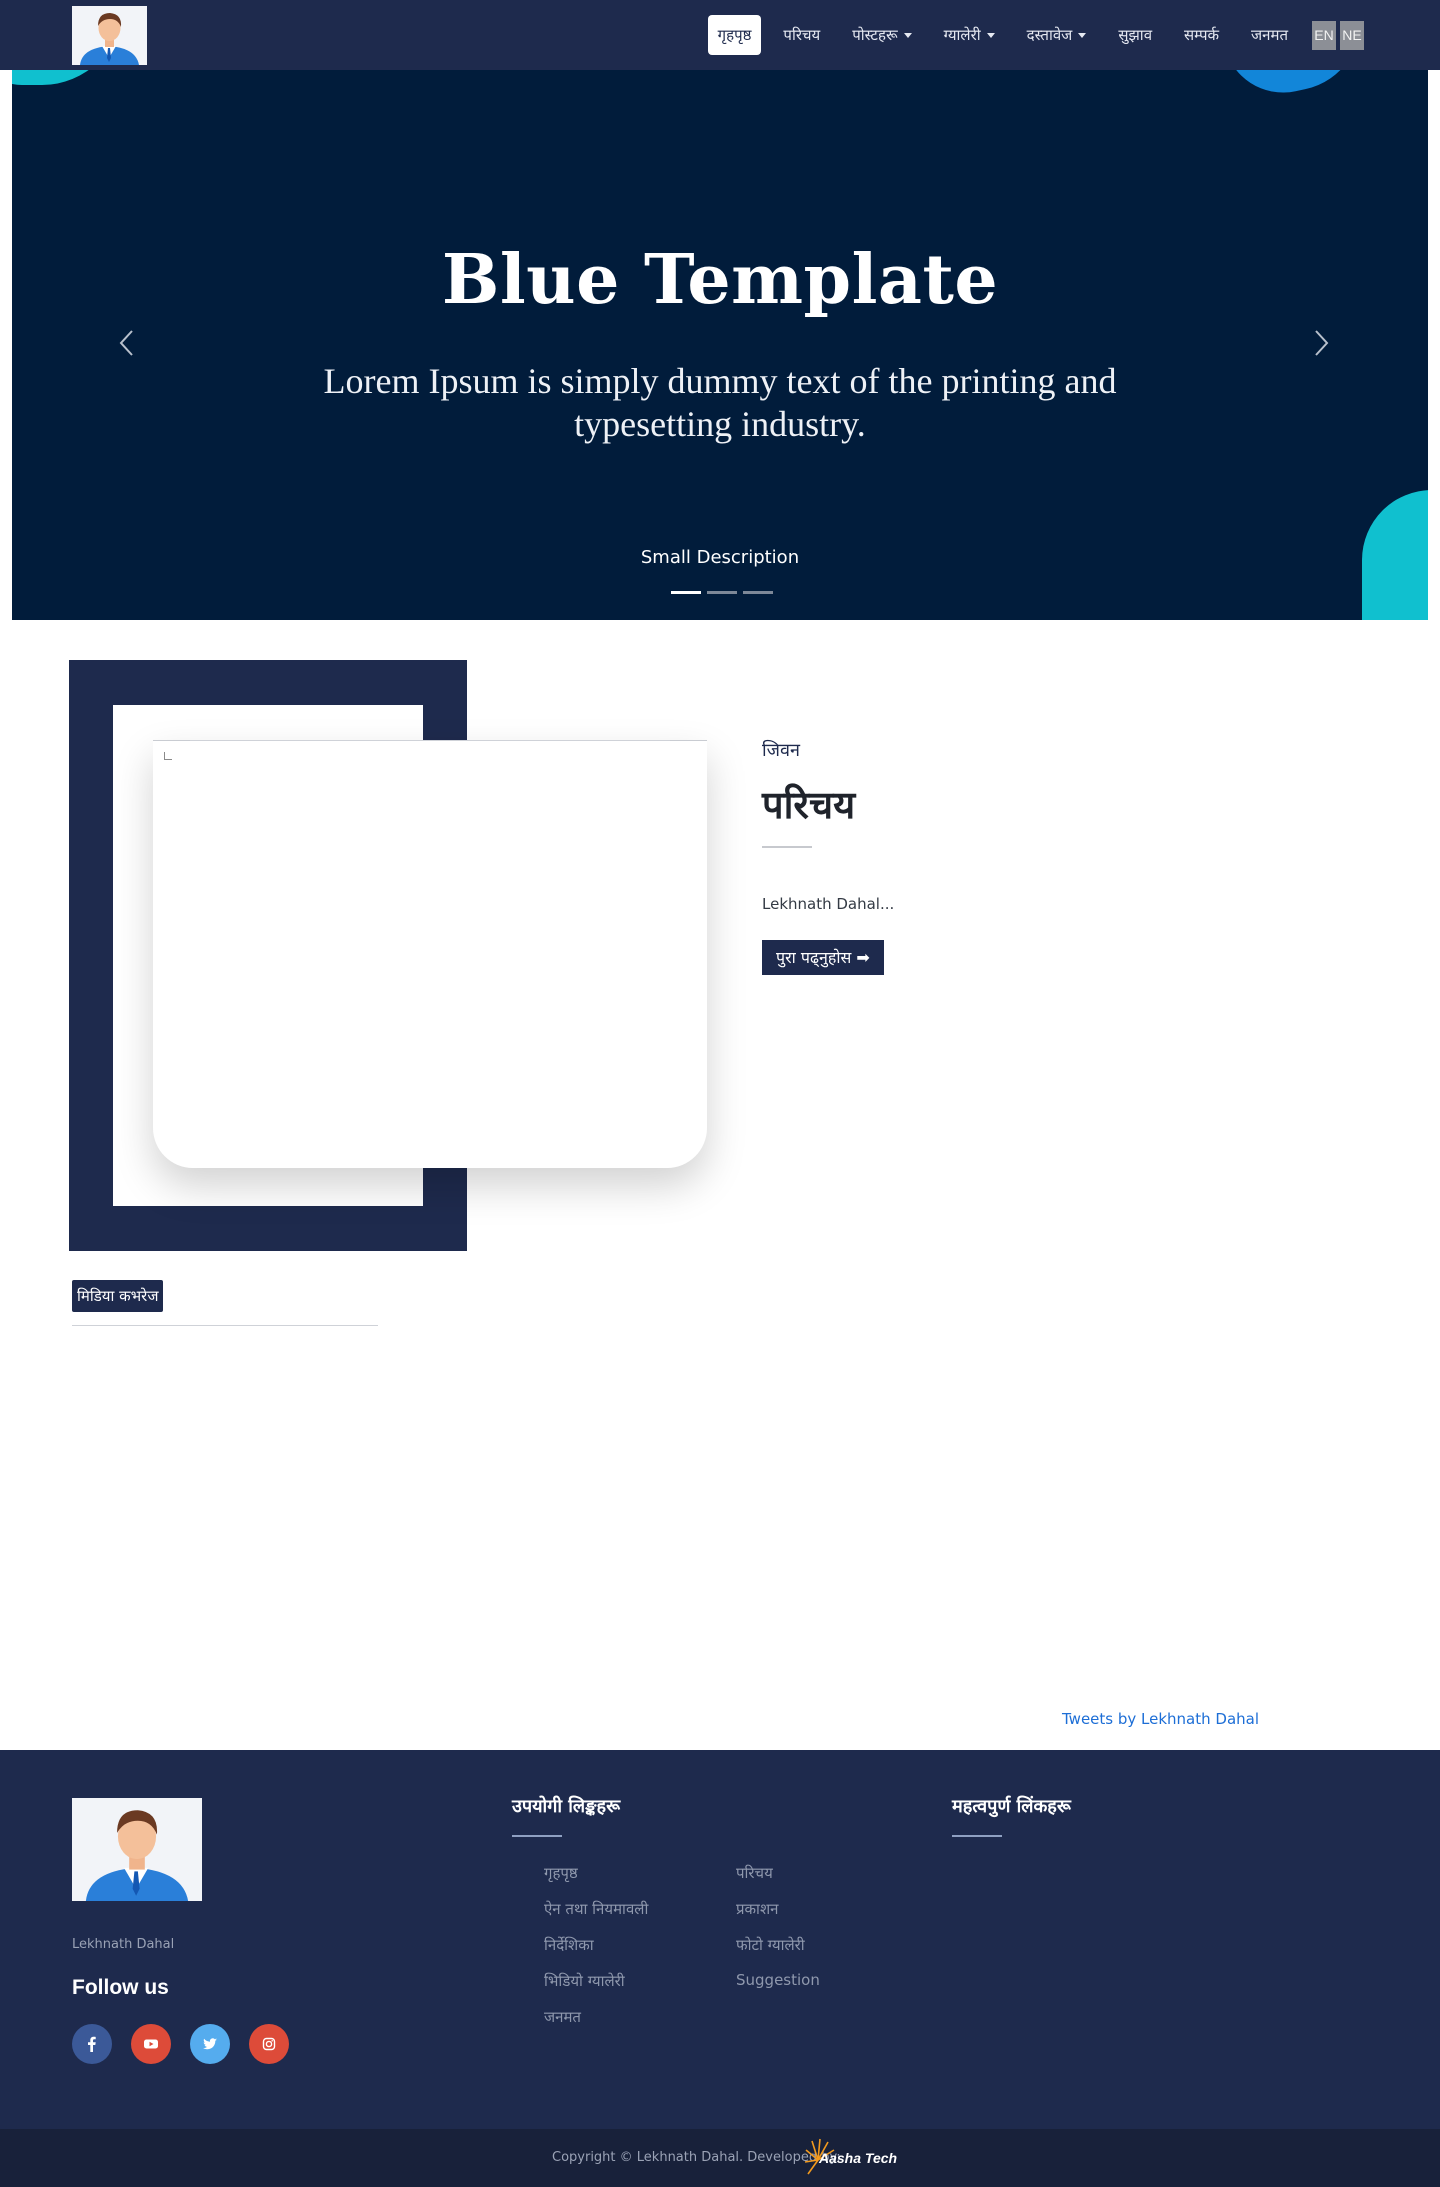  I want to click on nav-item-label: ग्यालेरी, so click(962, 35).